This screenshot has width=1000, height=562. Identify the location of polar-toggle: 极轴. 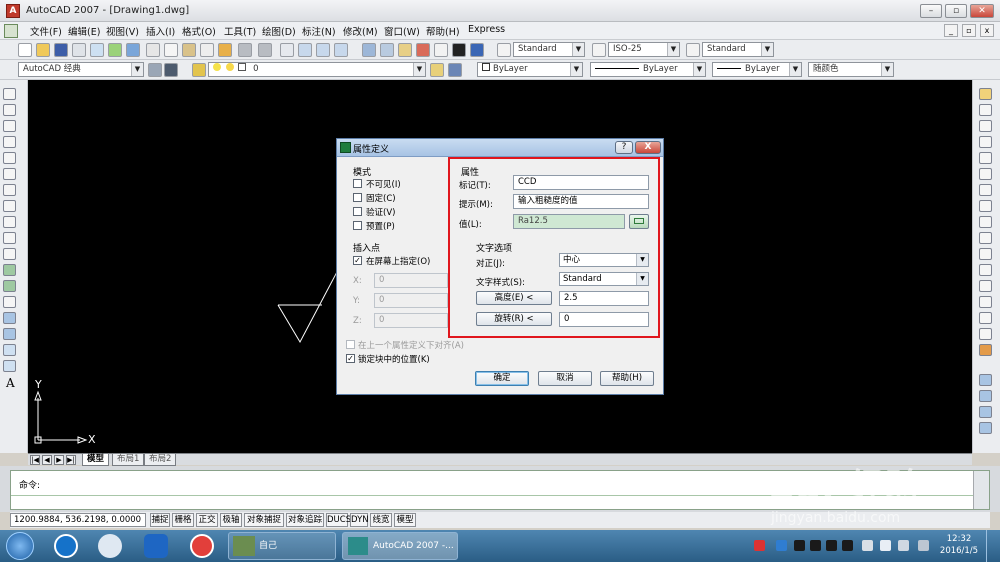
(231, 520).